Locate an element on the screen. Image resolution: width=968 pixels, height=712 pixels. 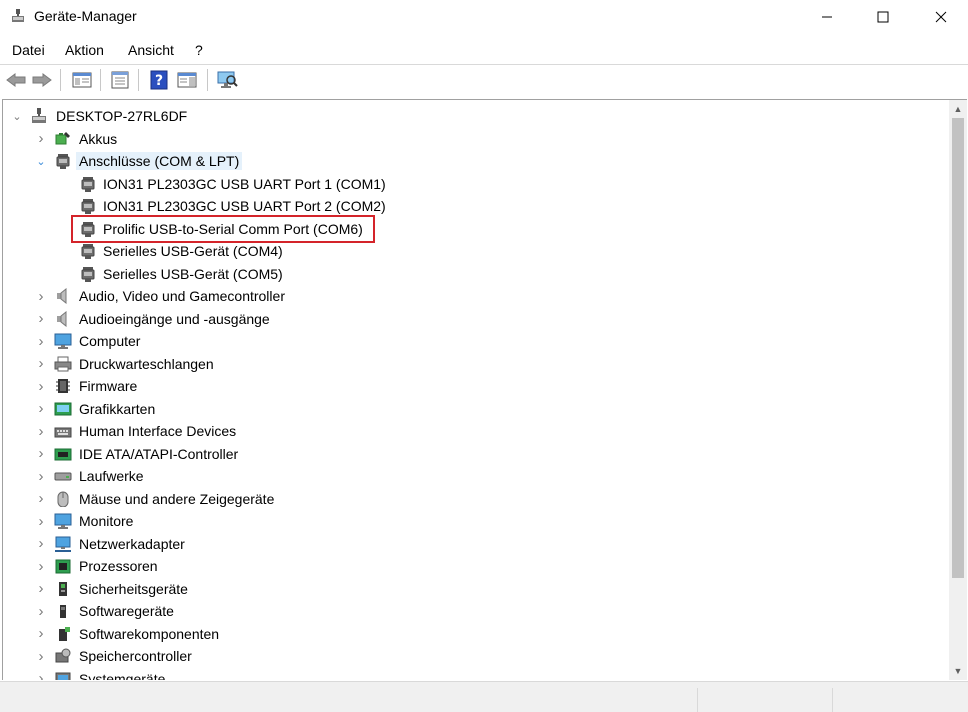
tree-device-ion31-pl2303gc-usb-uart-port-1-com1: ION31 PL2303GC USB UART Port 1 (COM1) is located at coordinates (473, 184).